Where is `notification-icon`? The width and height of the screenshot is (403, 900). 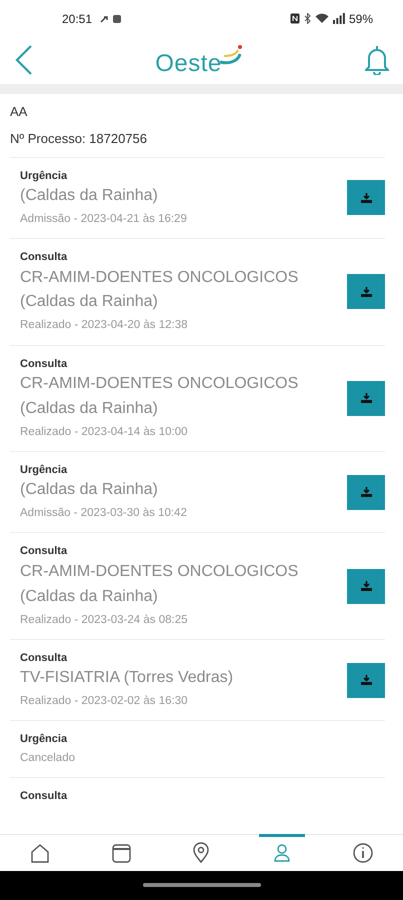
notification-icon is located at coordinates (111, 19).